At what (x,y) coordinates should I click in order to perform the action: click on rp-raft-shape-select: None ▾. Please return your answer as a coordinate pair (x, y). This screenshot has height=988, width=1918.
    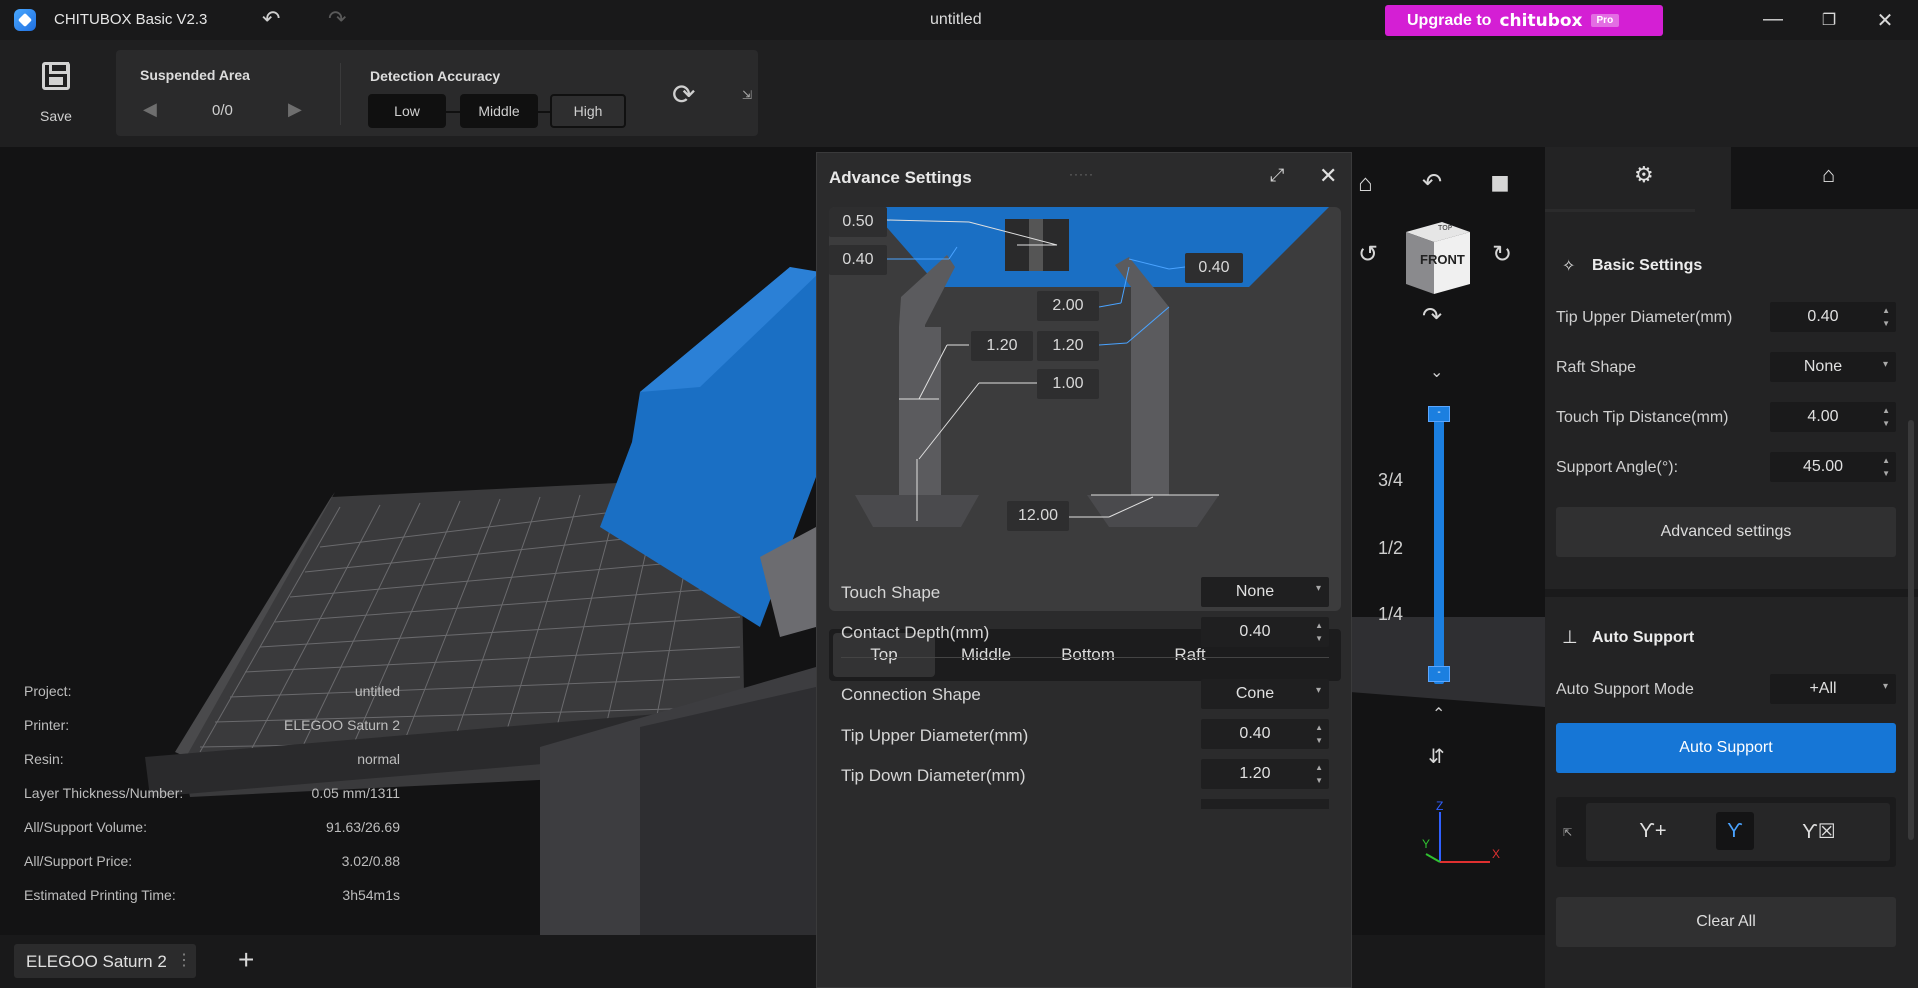
    Looking at the image, I should click on (1833, 367).